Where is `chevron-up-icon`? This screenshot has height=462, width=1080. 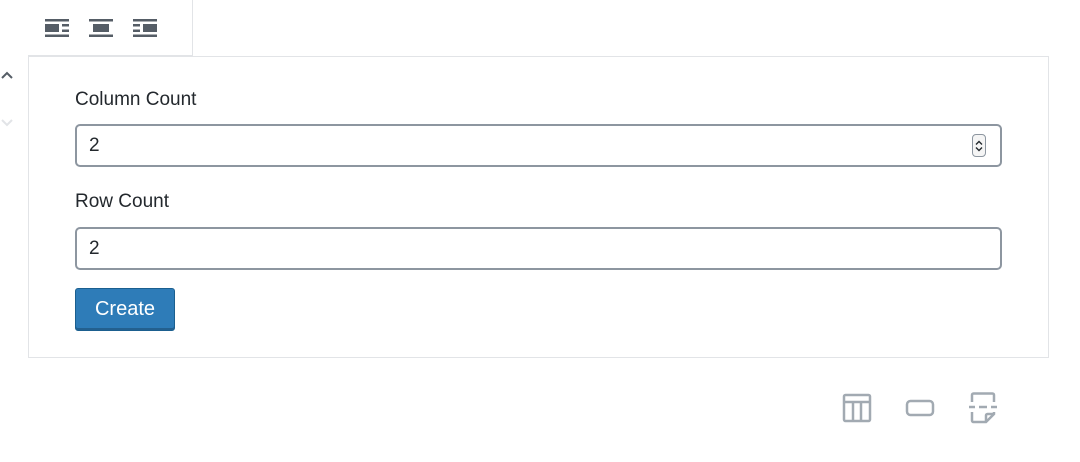
chevron-up-icon is located at coordinates (7, 75).